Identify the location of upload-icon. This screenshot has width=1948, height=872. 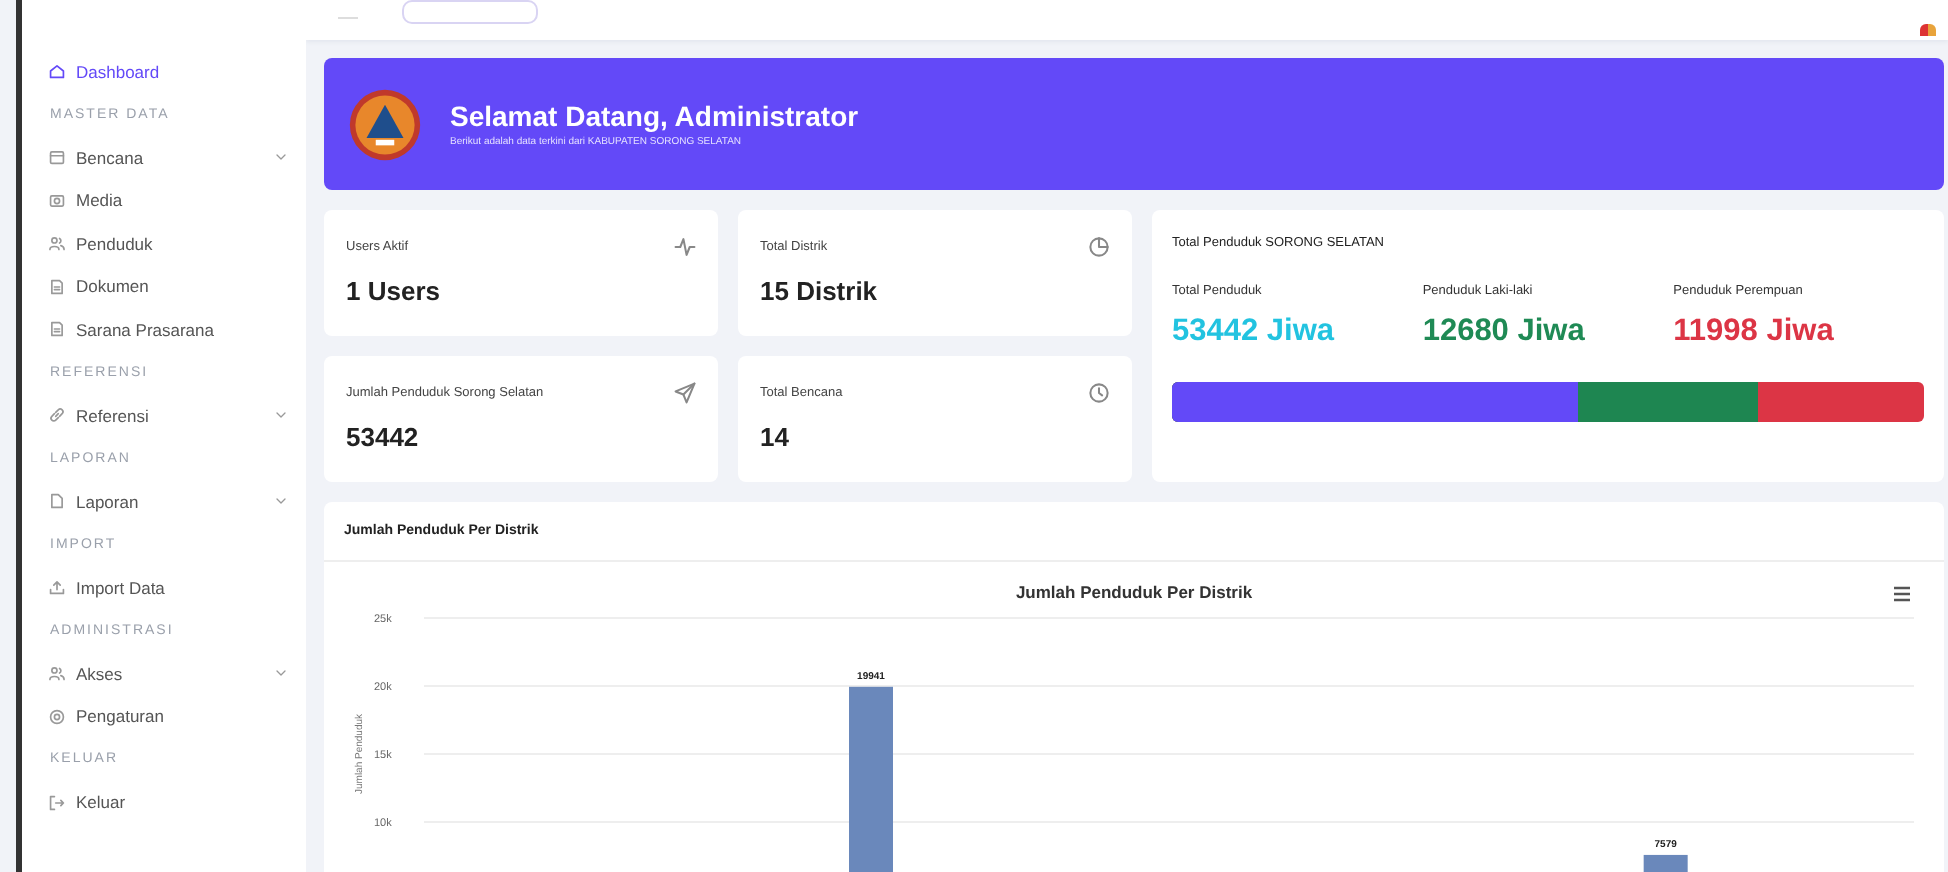
(57, 587).